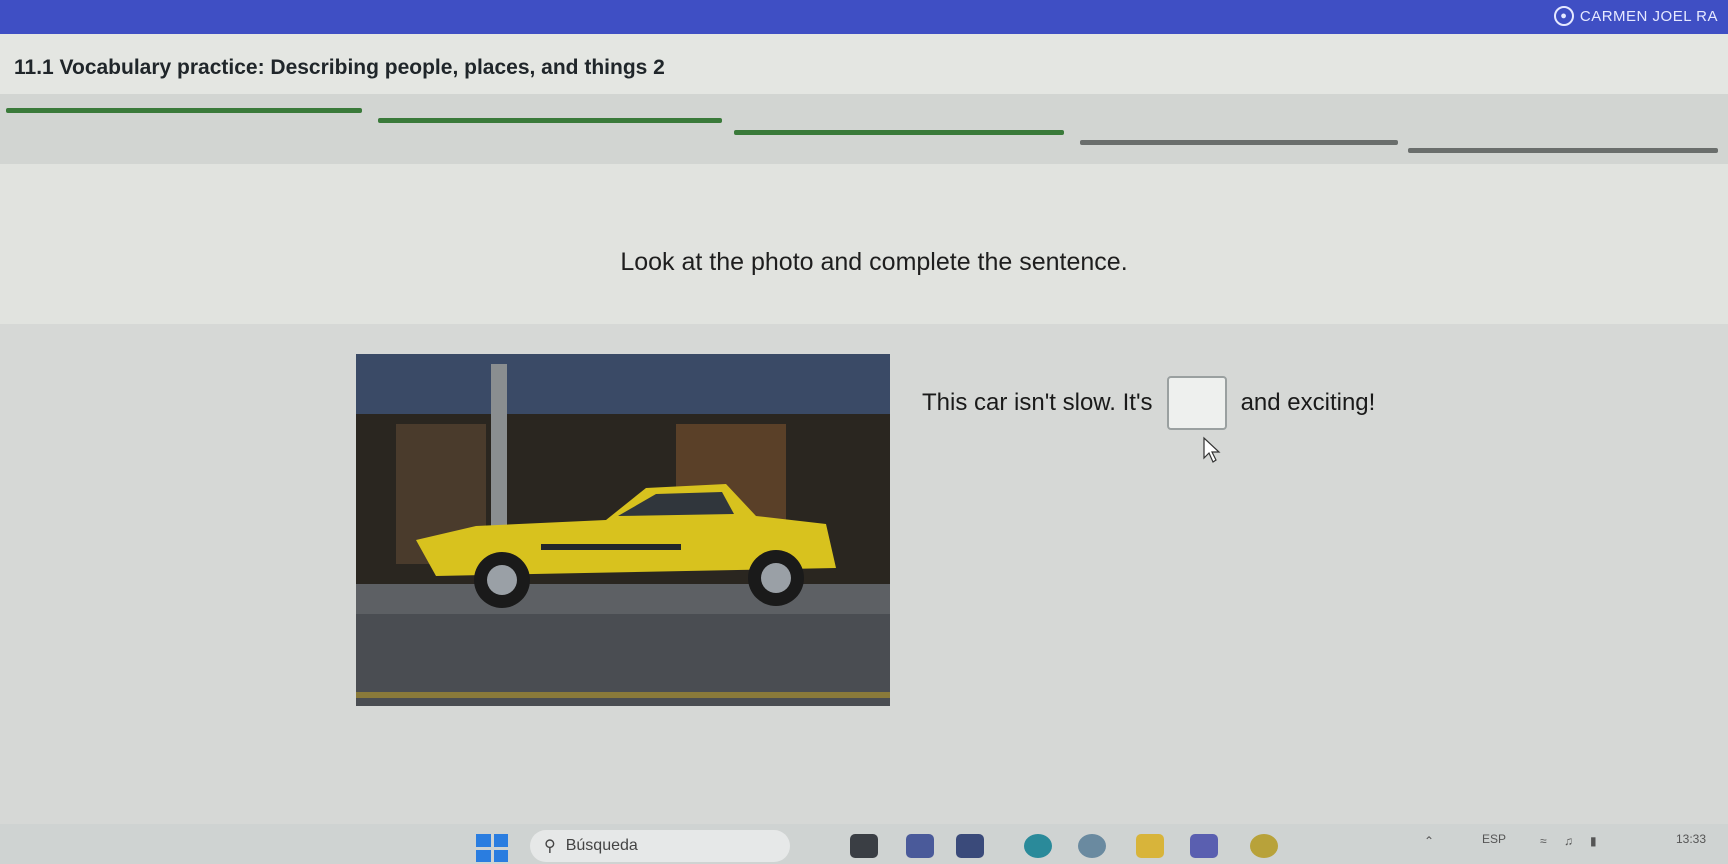  Describe the element at coordinates (864, 129) in the screenshot. I see `progress-bar` at that location.